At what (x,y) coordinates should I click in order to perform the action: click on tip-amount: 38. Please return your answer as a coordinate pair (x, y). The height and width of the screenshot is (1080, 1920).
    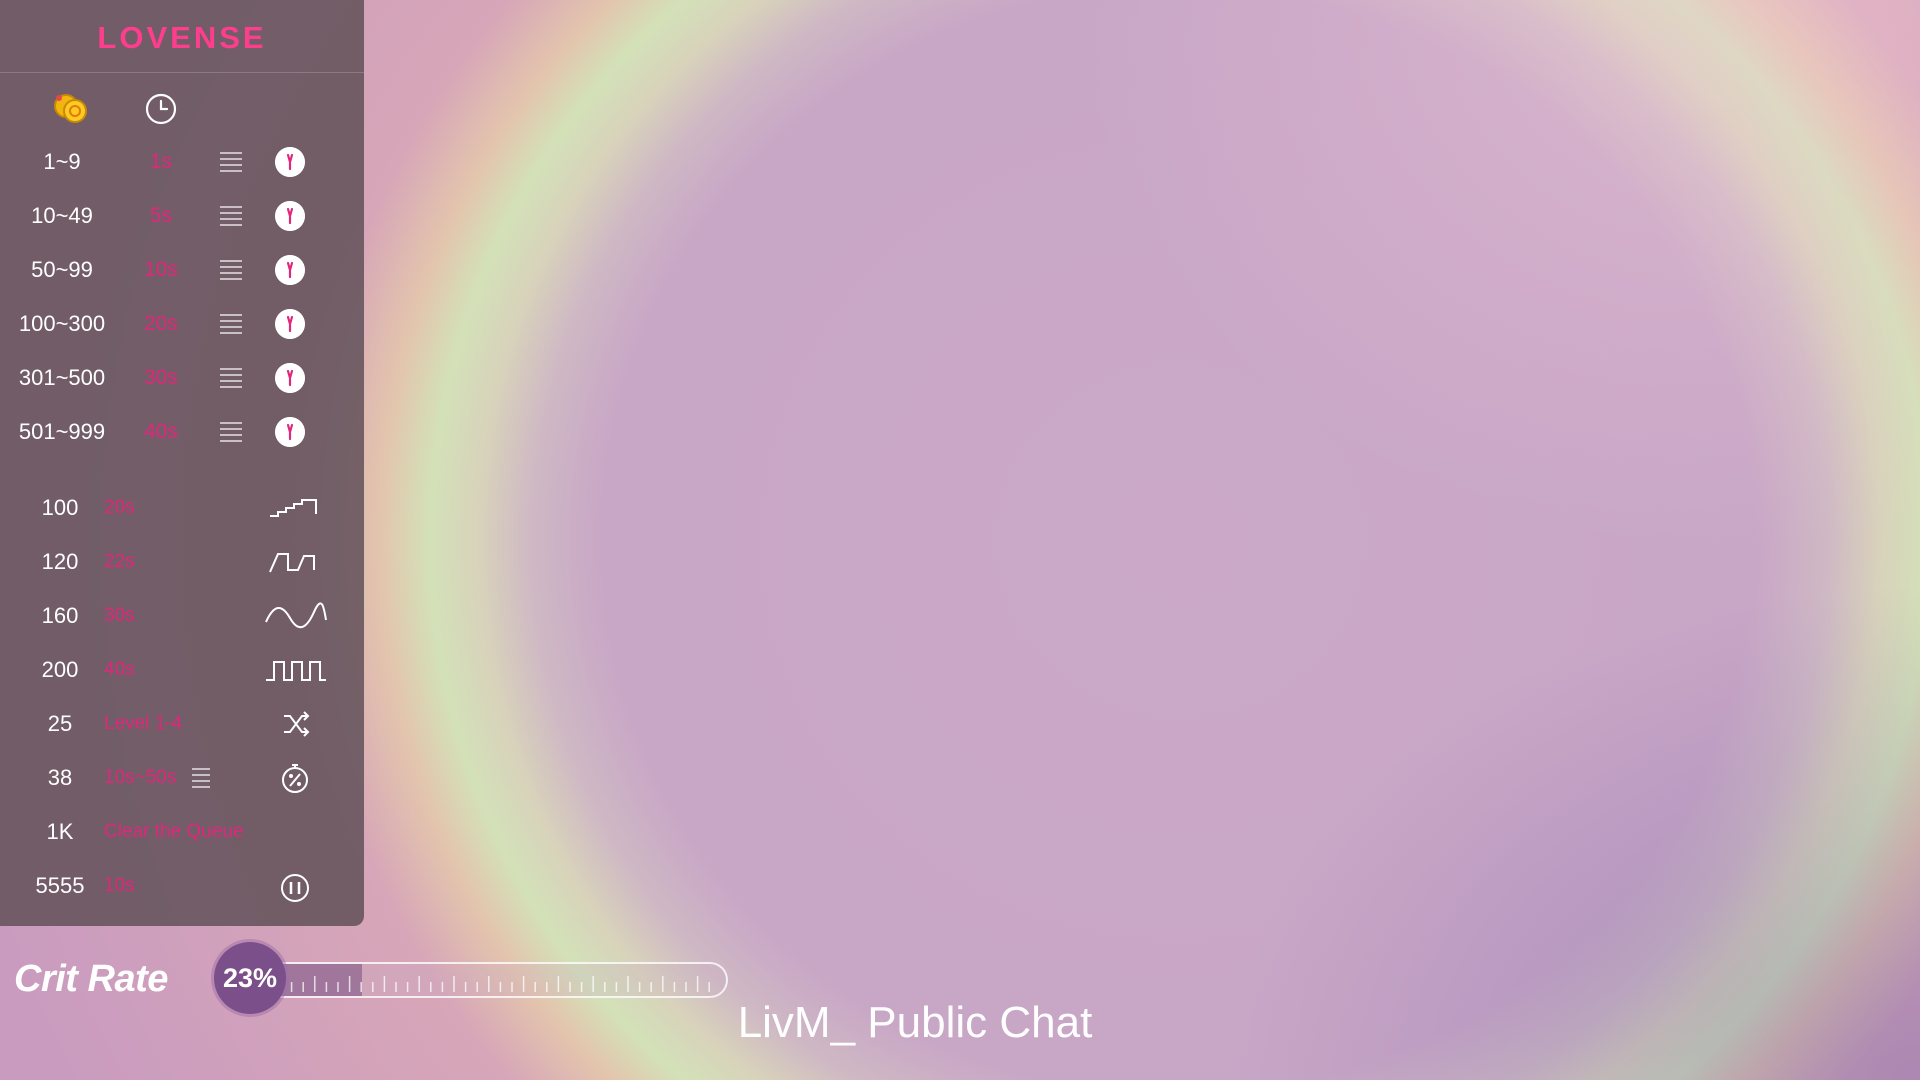
    Looking at the image, I should click on (60, 777).